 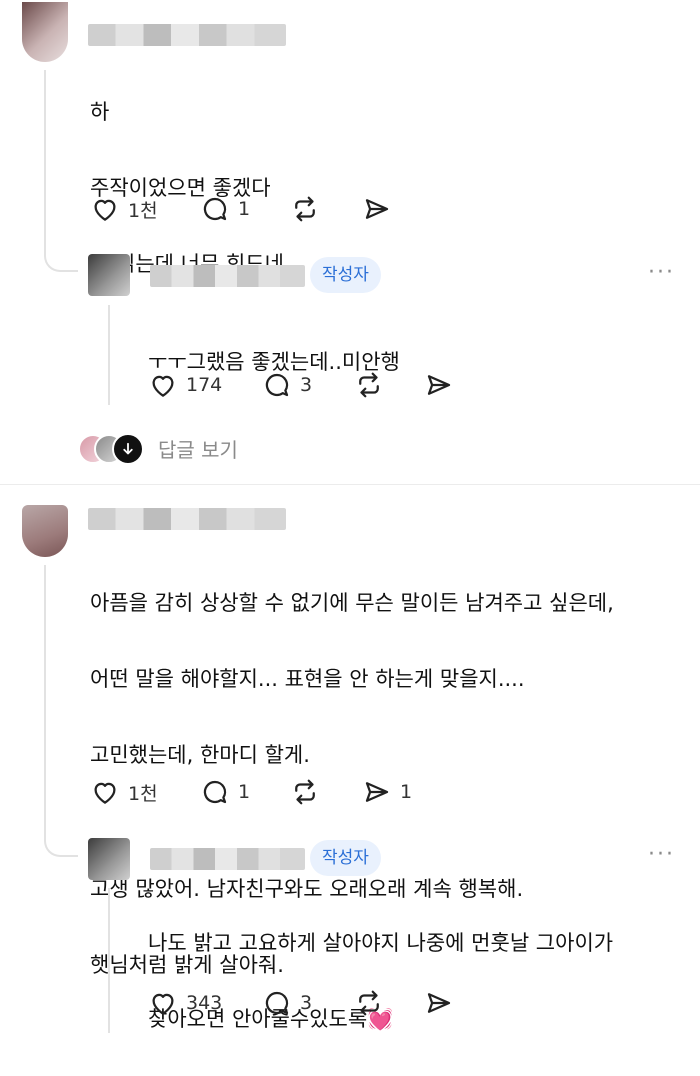 What do you see at coordinates (381, 943) in the screenshot?
I see `reply-line: 나도 밝고 고요하게 살아야지 나중에 먼훗날 그아이가` at bounding box center [381, 943].